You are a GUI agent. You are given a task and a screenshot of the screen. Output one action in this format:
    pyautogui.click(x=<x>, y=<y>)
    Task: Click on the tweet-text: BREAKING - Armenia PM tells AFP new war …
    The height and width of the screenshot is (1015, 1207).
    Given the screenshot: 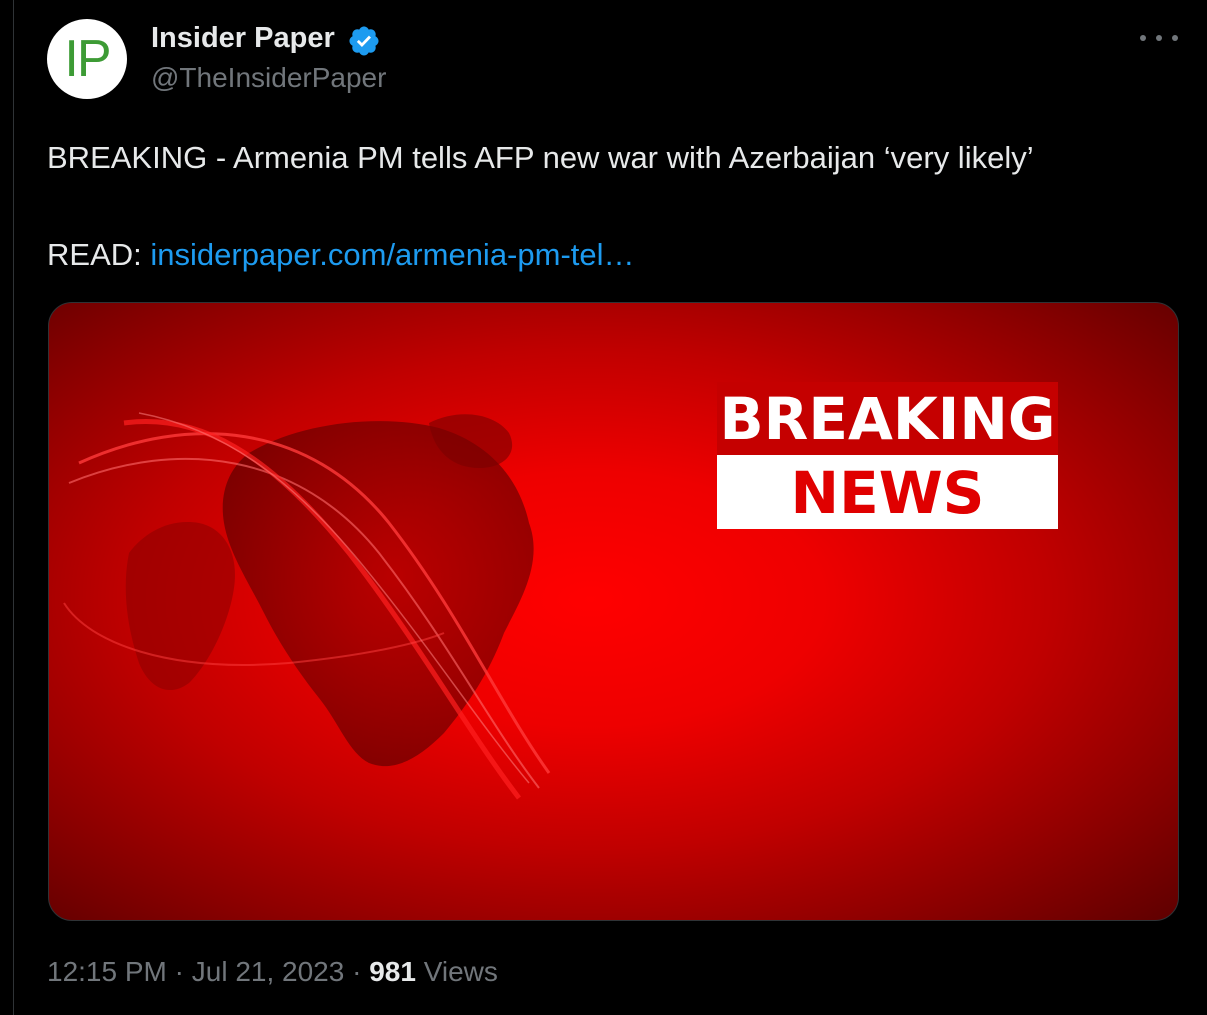 What is the action you would take?
    pyautogui.click(x=540, y=157)
    